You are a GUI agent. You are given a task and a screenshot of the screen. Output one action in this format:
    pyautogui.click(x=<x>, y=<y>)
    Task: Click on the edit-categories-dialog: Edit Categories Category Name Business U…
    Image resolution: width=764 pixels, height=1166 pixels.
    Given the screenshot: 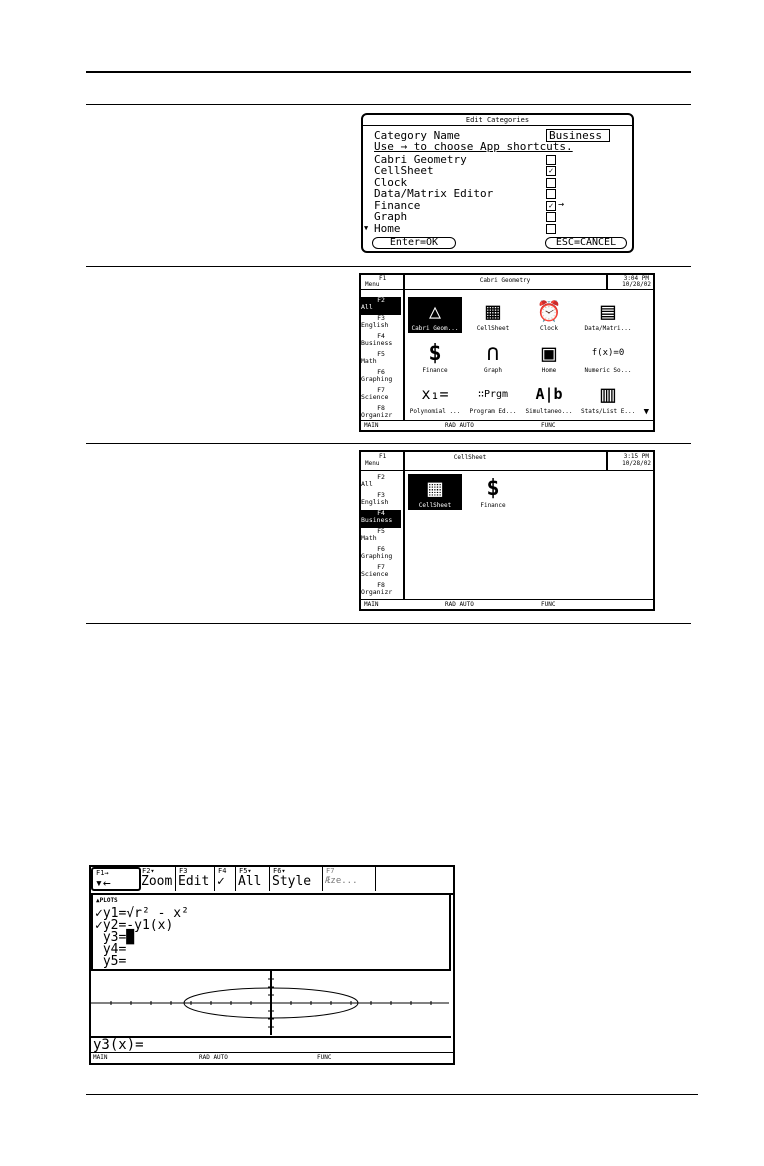 What is the action you would take?
    pyautogui.click(x=497, y=183)
    